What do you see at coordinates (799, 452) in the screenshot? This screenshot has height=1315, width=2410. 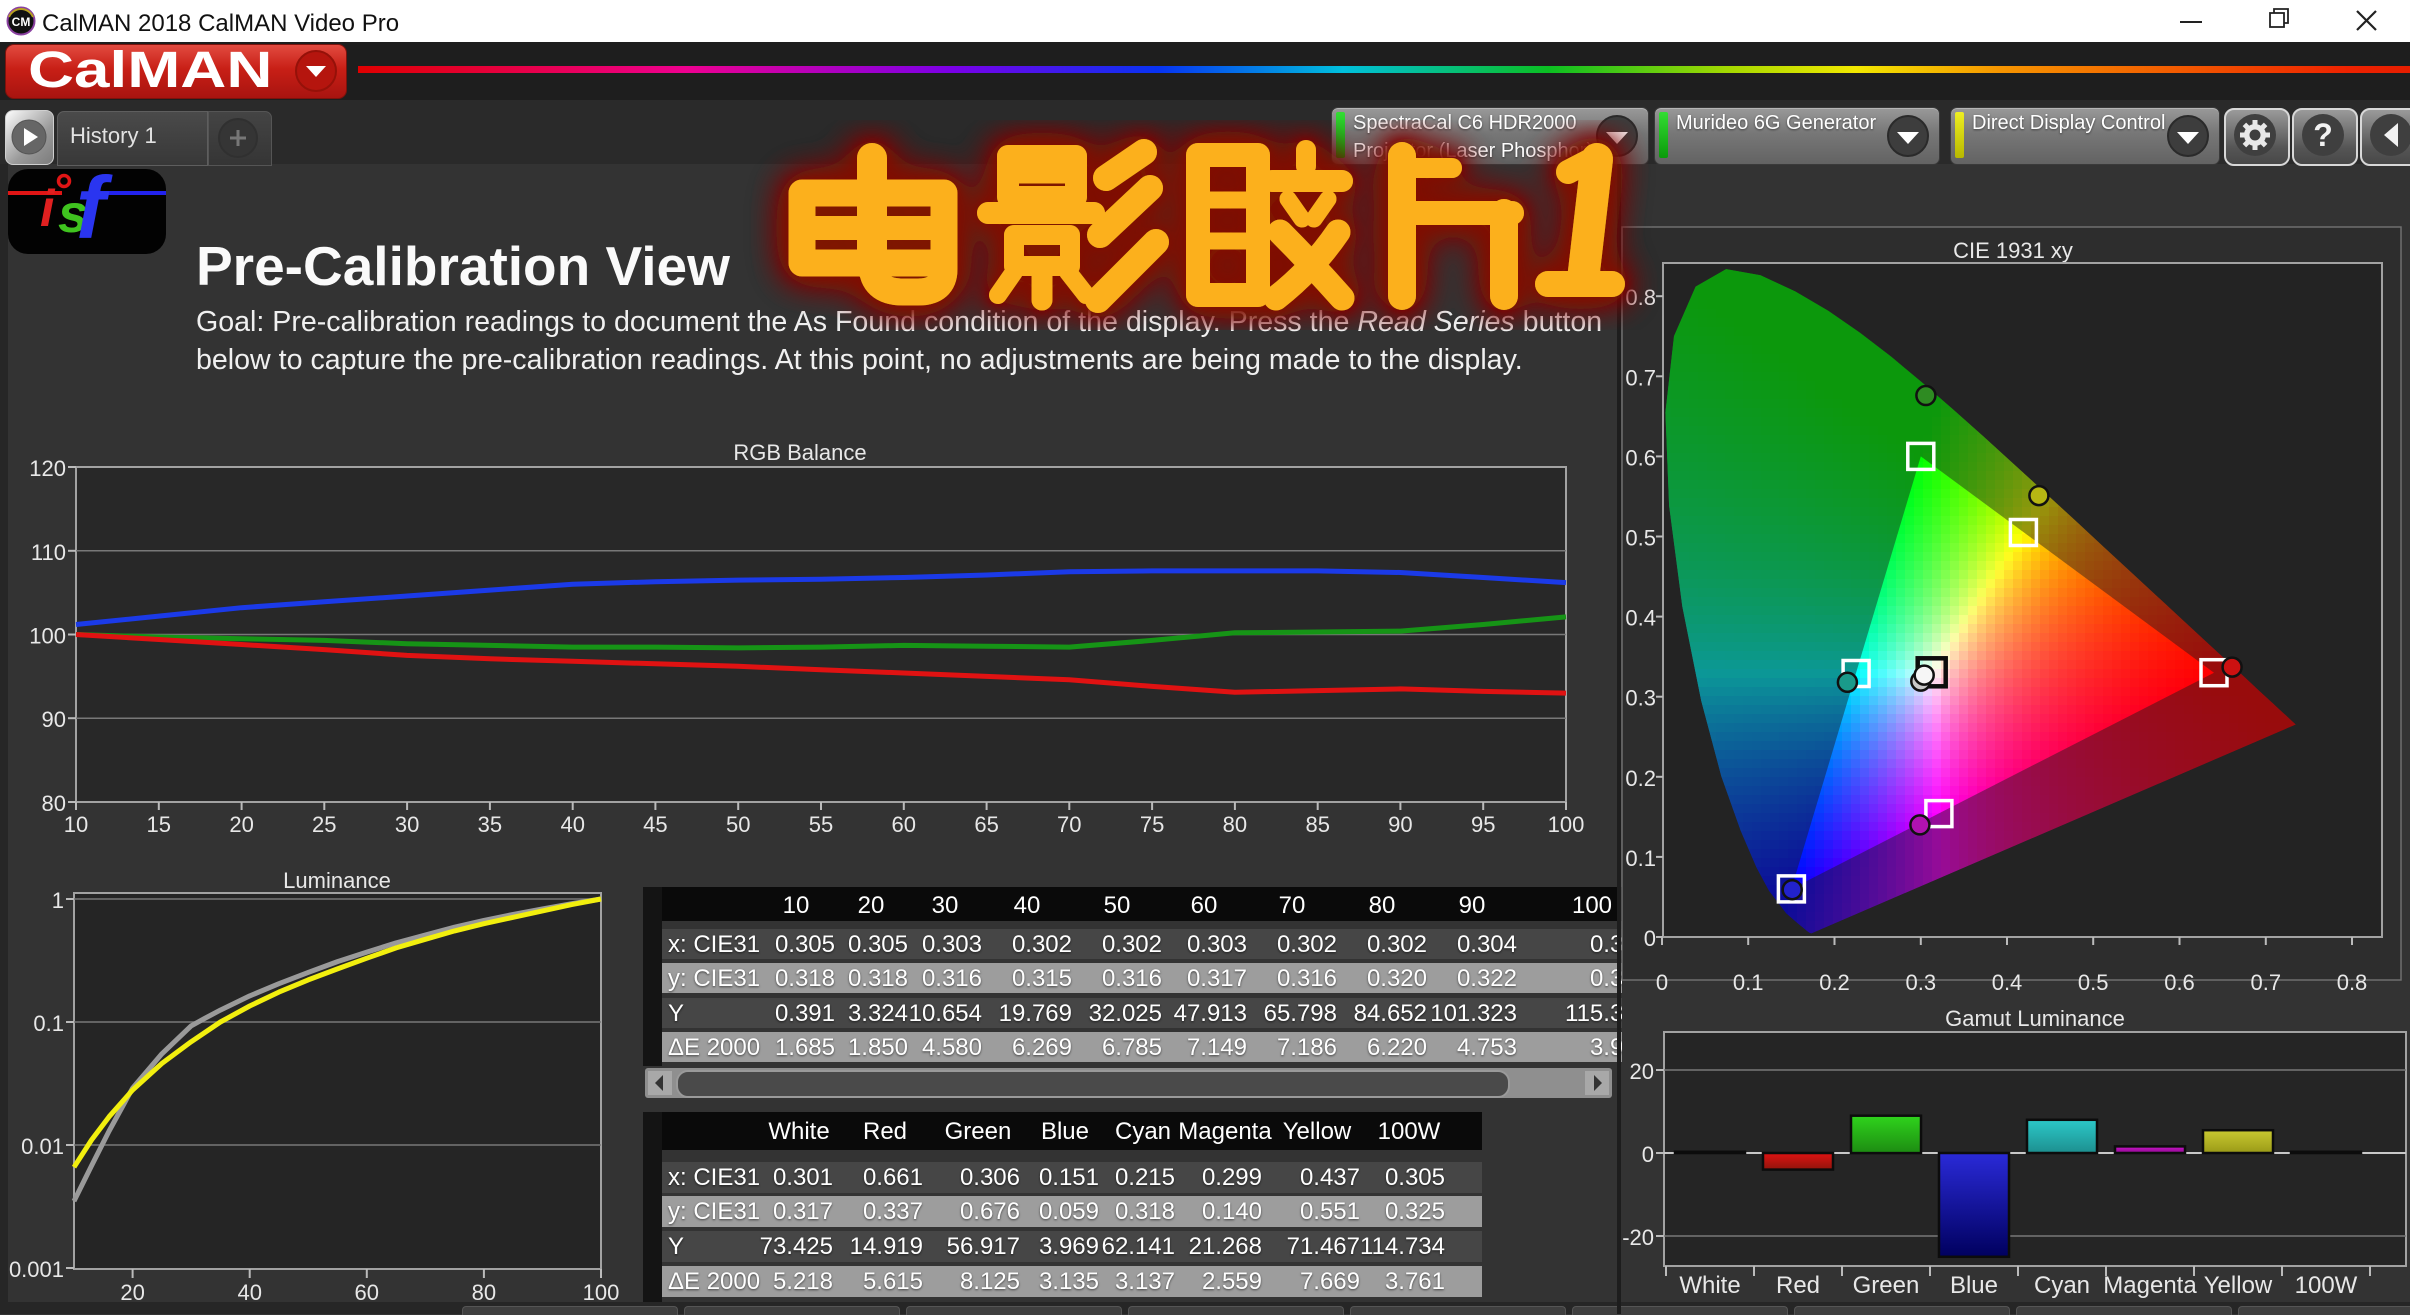 I see `svg-text: RGB Balance` at bounding box center [799, 452].